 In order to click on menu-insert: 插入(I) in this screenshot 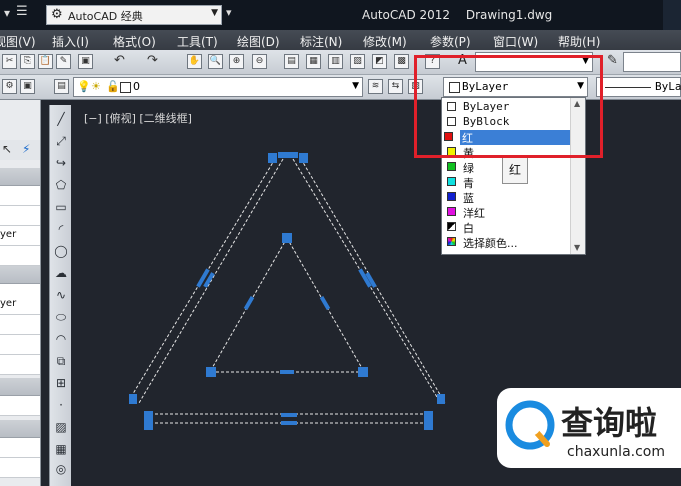, I will do `click(70, 41)`.